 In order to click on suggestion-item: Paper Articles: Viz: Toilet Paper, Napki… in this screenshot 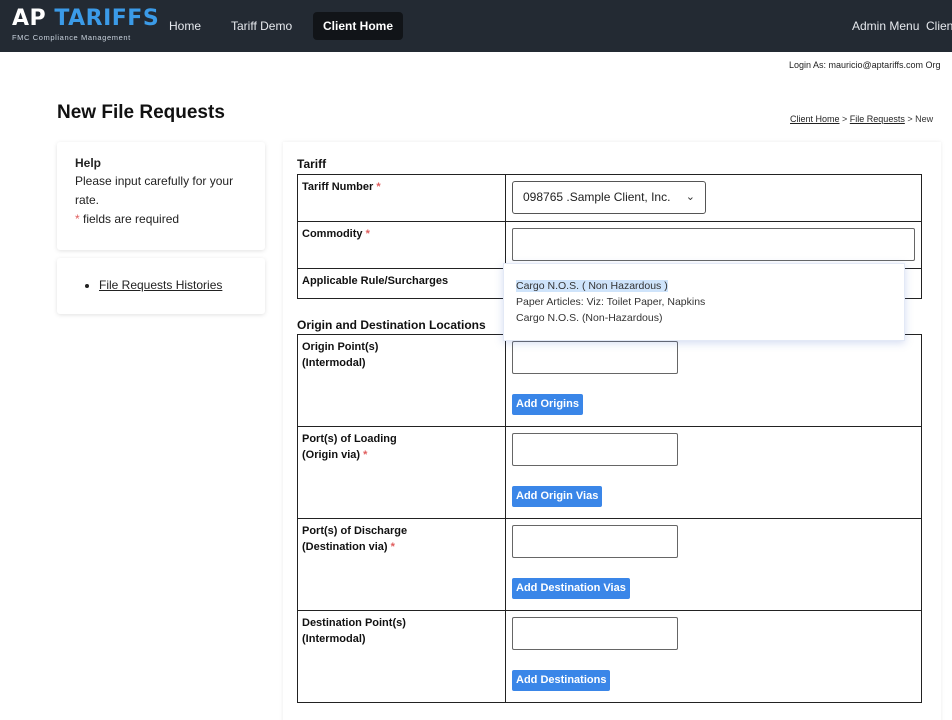, I will do `click(710, 302)`.